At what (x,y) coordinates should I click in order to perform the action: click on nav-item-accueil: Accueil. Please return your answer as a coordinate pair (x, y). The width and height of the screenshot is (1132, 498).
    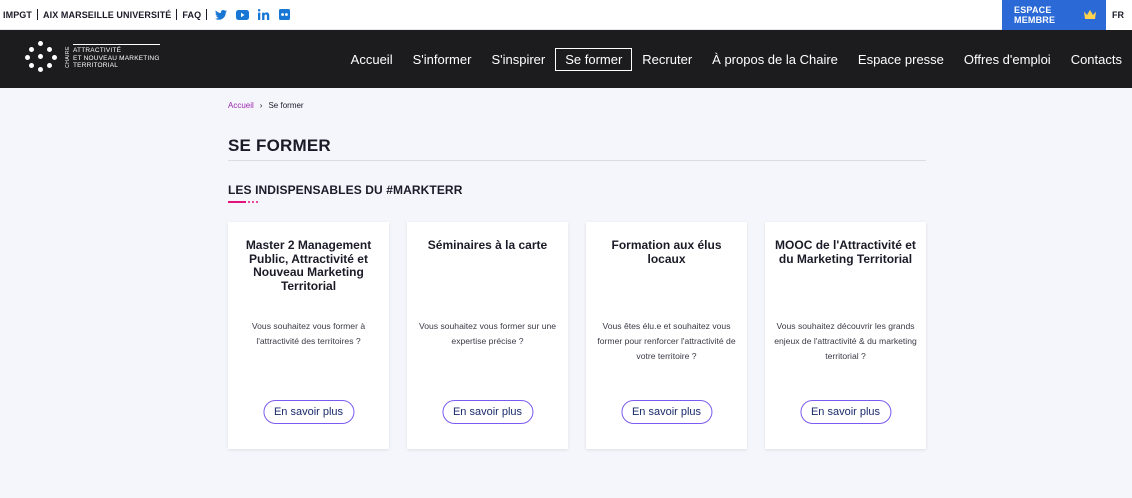
    Looking at the image, I should click on (372, 59).